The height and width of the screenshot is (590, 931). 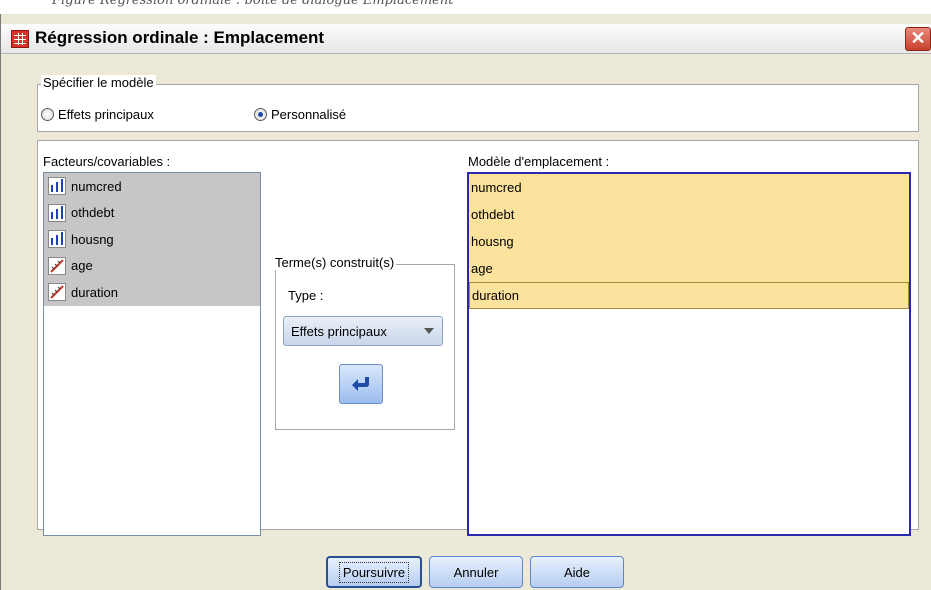 I want to click on factors-list: numcred othdebt housng age duration, so click(x=152, y=354).